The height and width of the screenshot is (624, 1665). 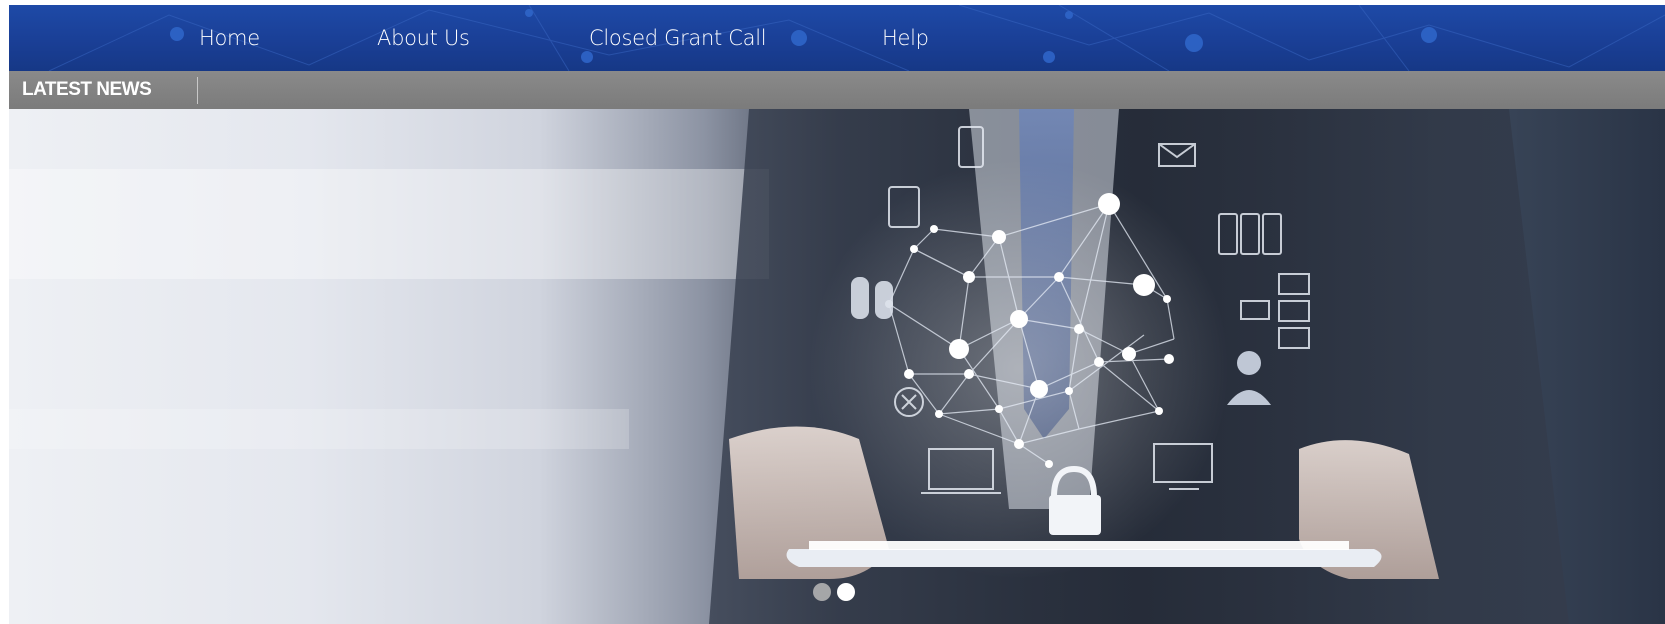 What do you see at coordinates (197, 90) in the screenshot?
I see `ticker-divider` at bounding box center [197, 90].